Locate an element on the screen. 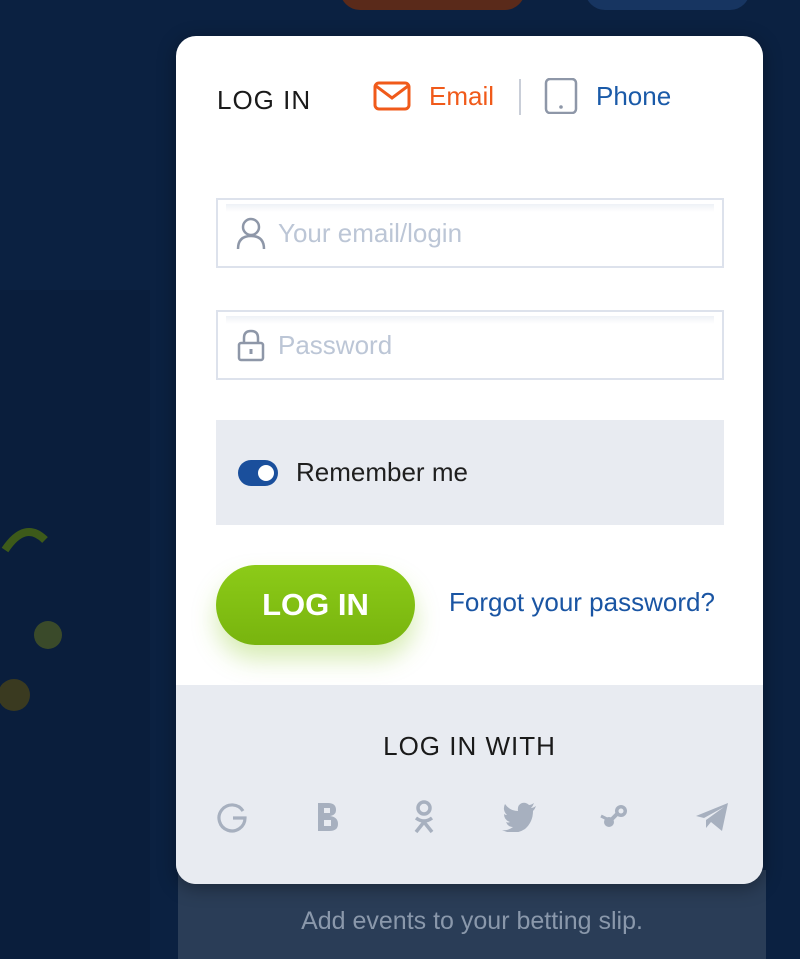 This screenshot has width=800, height=959. password-field is located at coordinates (470, 345).